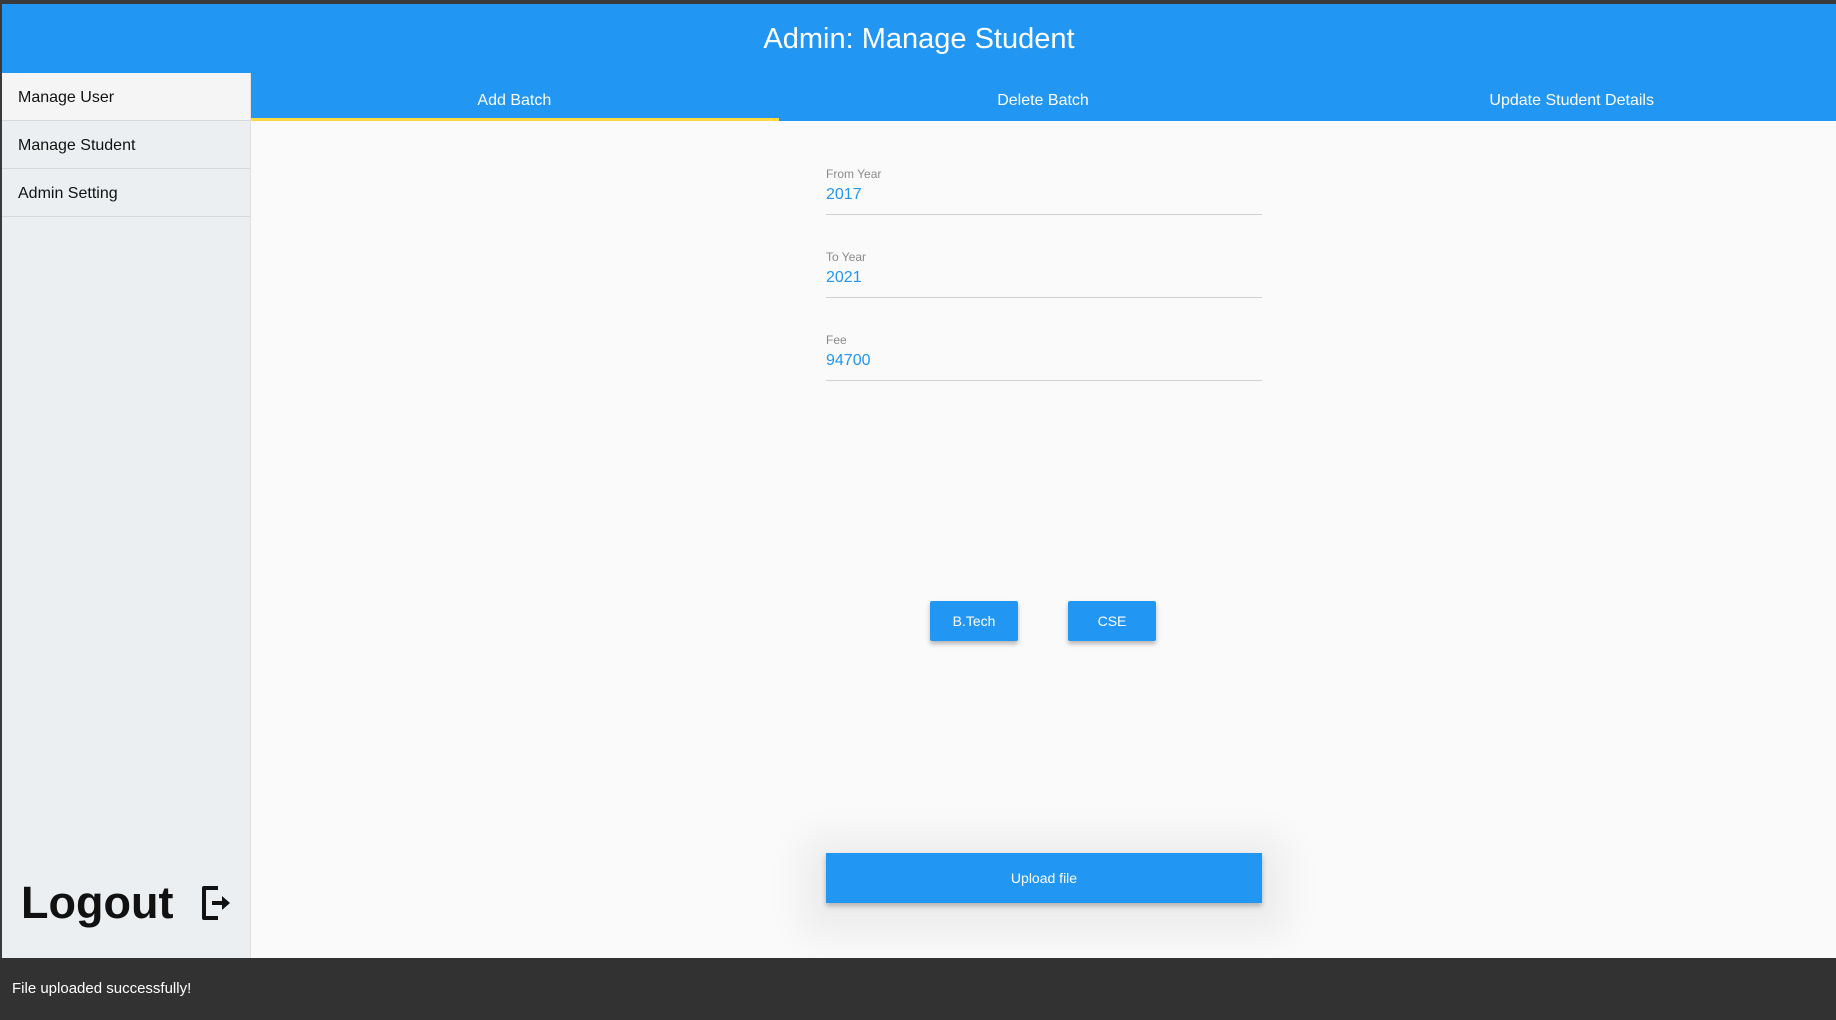 This screenshot has height=1020, width=1836. What do you see at coordinates (919, 39) in the screenshot?
I see `page-title: Admin: Manage Student` at bounding box center [919, 39].